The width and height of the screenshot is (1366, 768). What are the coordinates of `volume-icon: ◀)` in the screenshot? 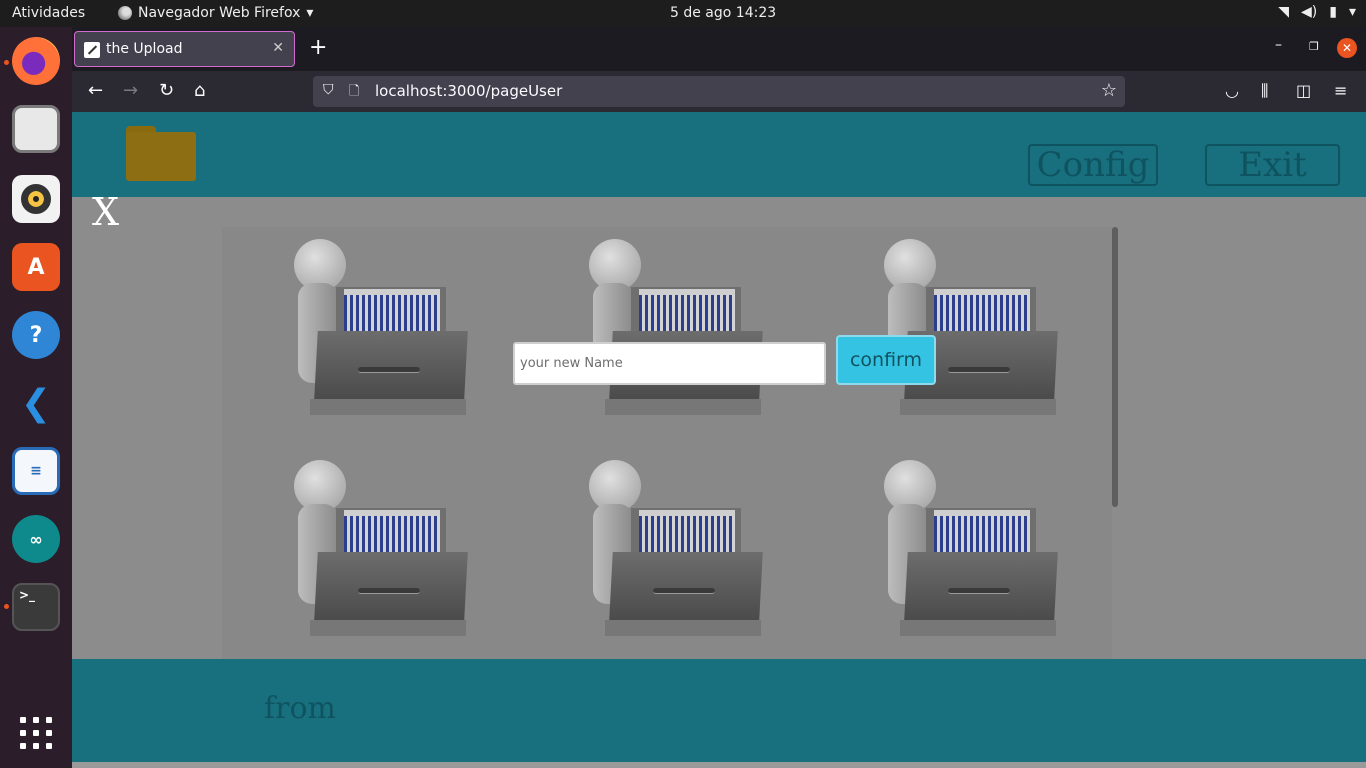 It's located at (1309, 12).